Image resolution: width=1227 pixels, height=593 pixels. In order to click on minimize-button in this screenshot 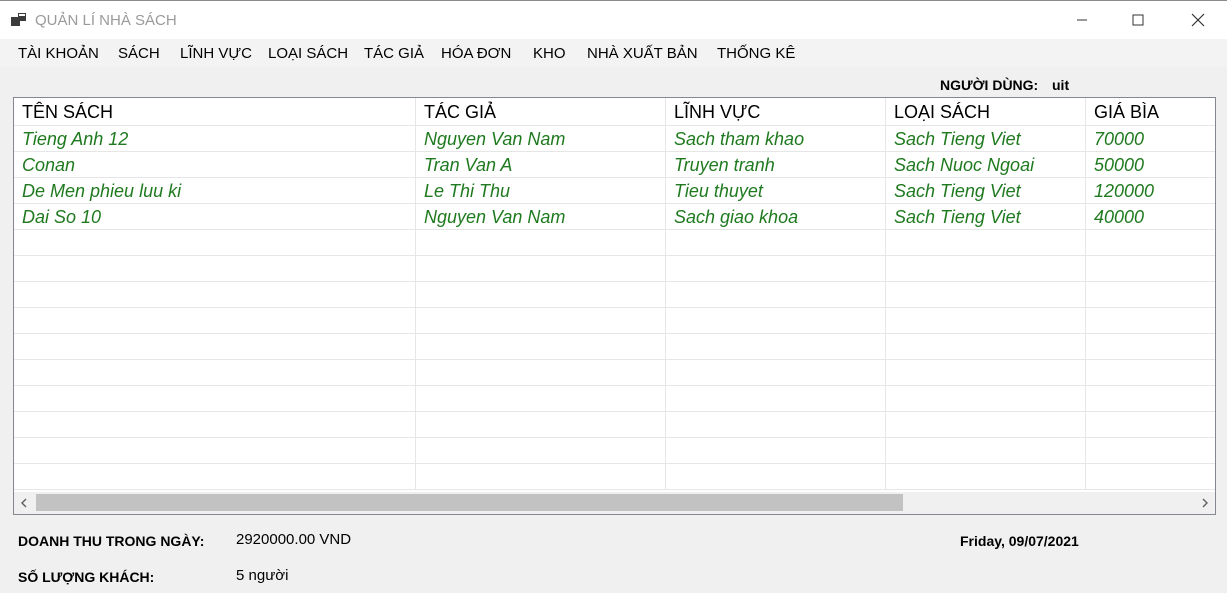, I will do `click(1082, 20)`.